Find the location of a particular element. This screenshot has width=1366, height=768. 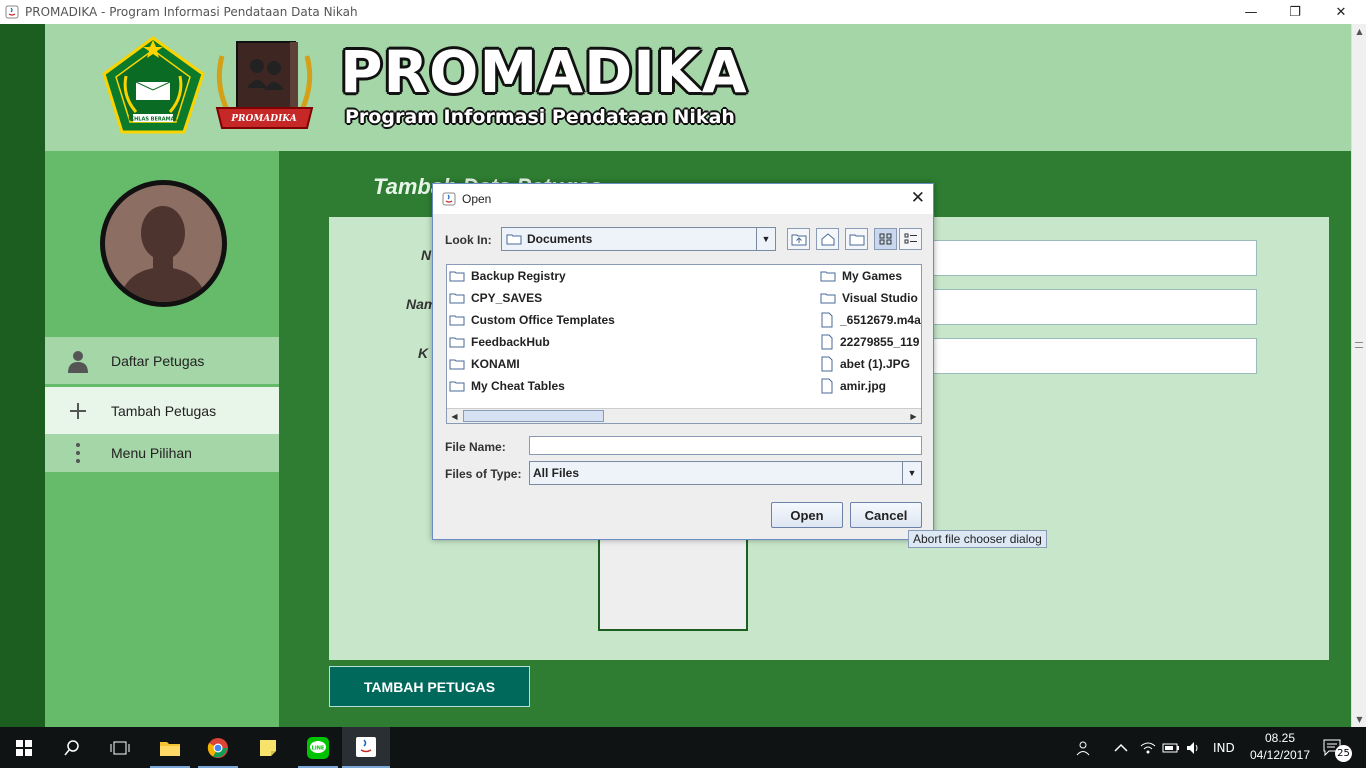

sticky-notes-icon is located at coordinates (268, 747).